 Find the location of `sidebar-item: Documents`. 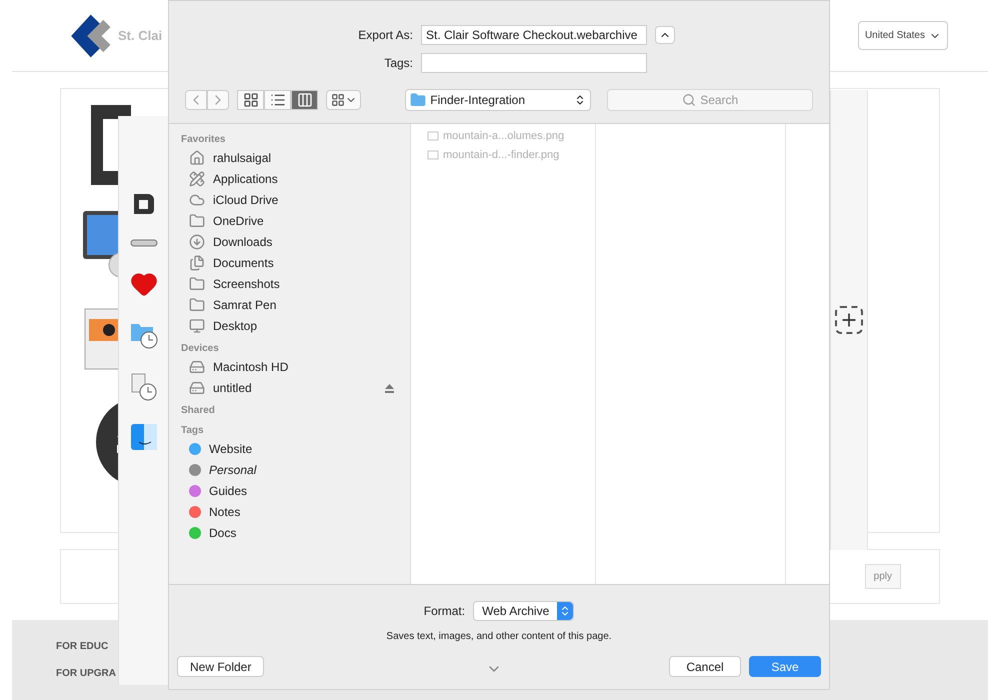

sidebar-item: Documents is located at coordinates (243, 263).